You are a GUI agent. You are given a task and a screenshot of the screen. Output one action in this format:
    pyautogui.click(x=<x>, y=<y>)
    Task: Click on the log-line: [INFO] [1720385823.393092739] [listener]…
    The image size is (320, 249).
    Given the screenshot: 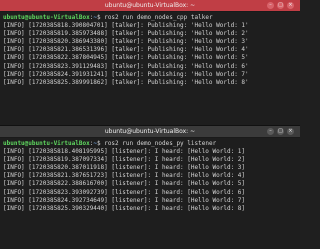 What is the action you would take?
    pyautogui.click(x=124, y=192)
    